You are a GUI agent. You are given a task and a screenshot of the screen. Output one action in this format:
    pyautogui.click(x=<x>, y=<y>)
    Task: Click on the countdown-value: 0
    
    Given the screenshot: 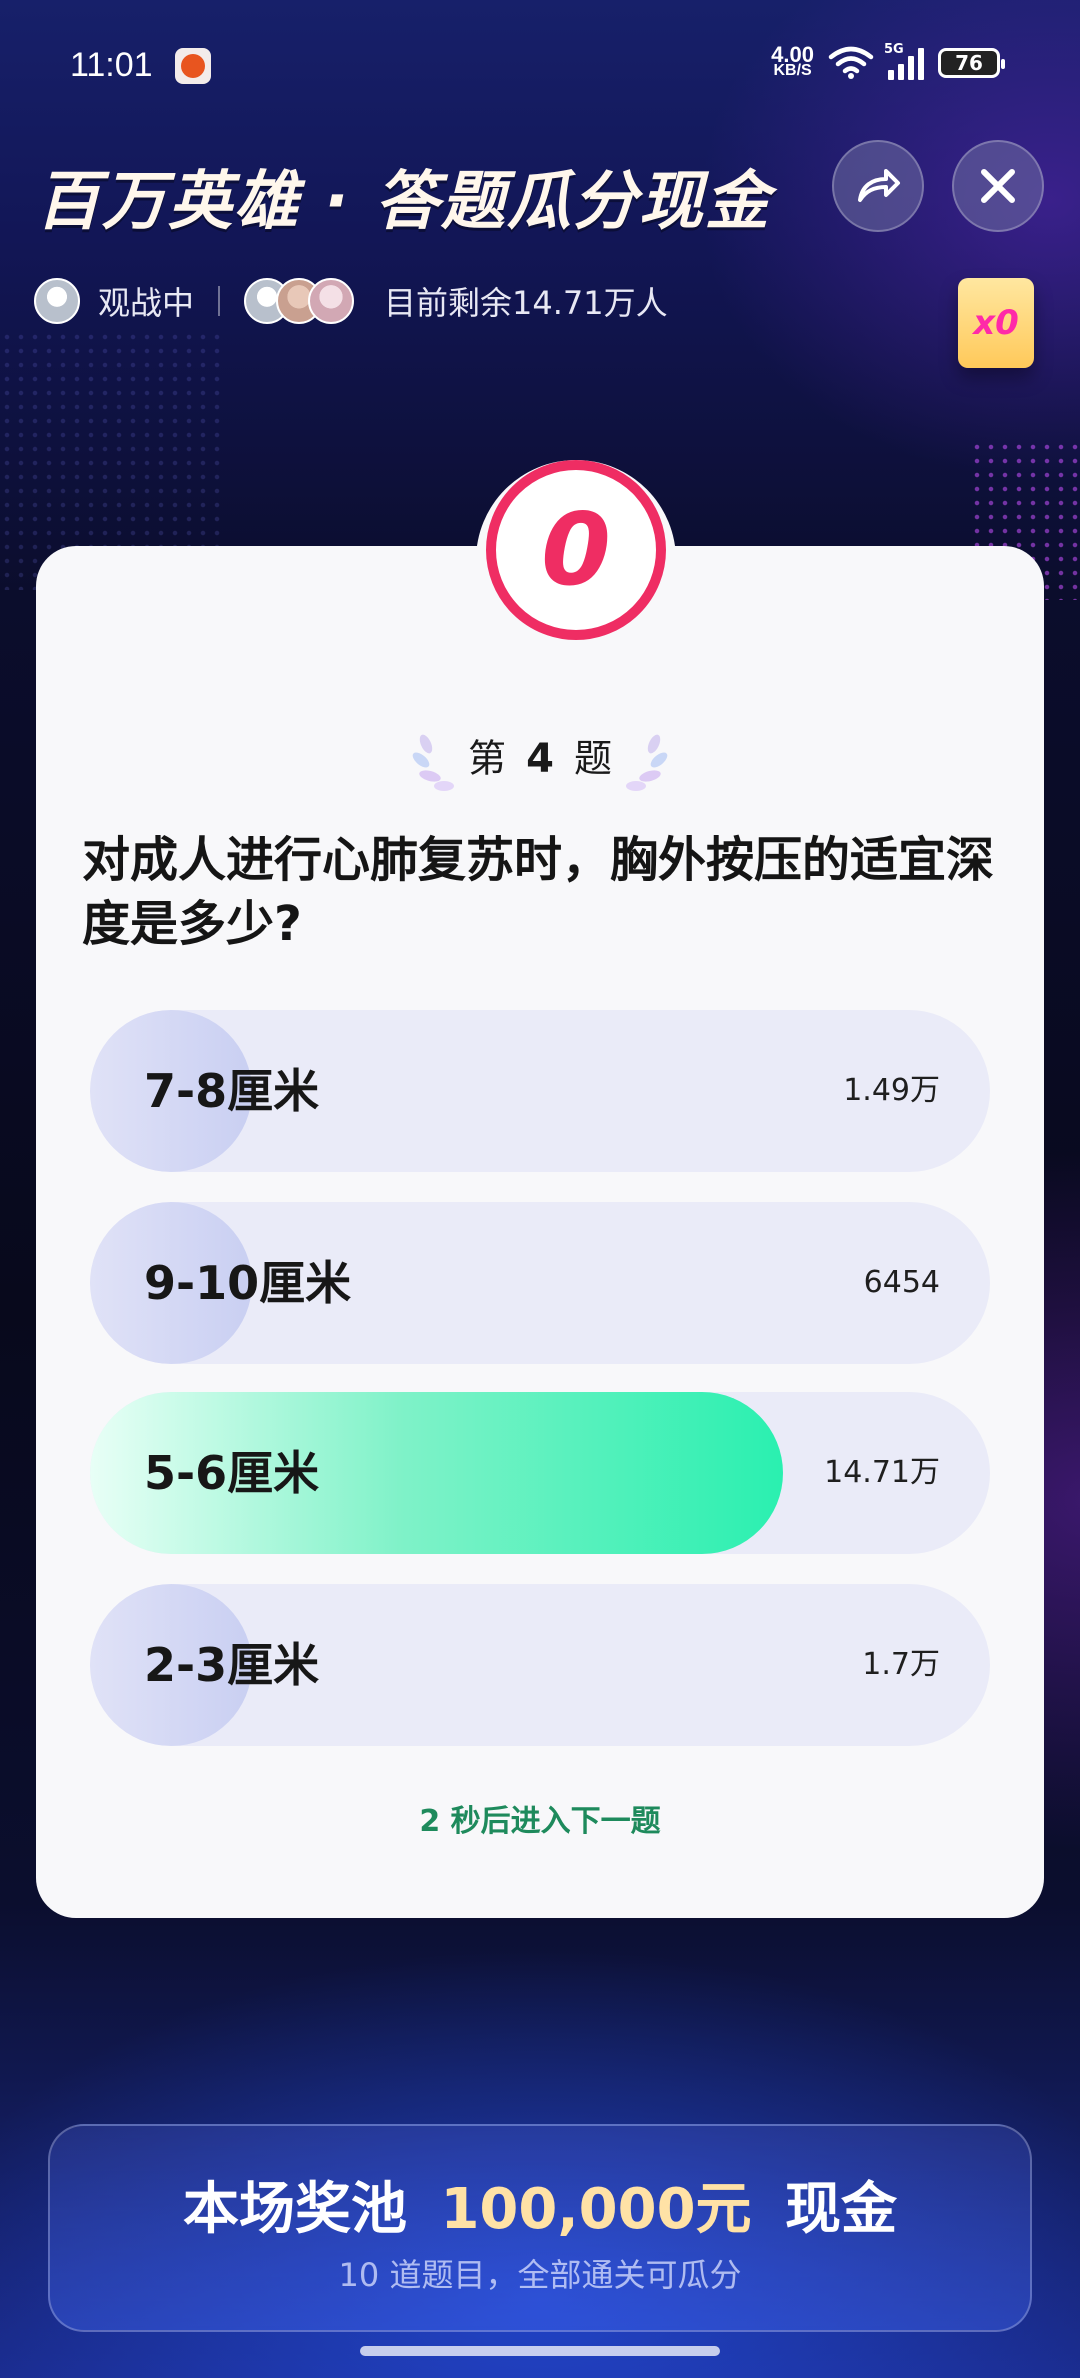 What is the action you would take?
    pyautogui.click(x=576, y=549)
    